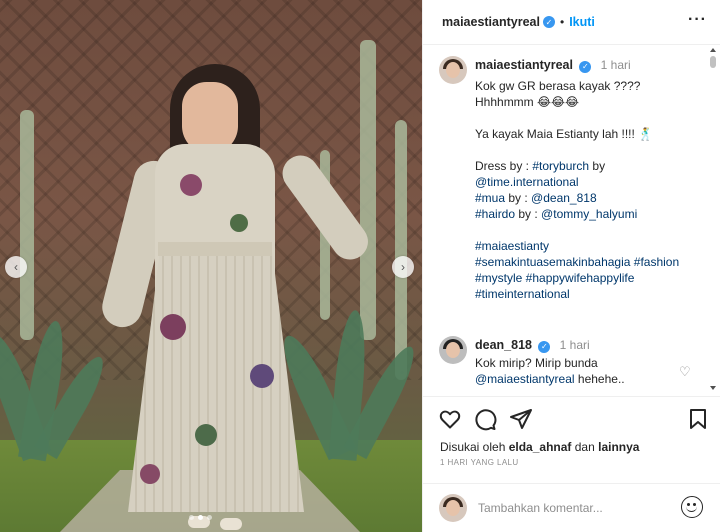  I want to click on caption-line: Hhhhmmm 😂😂😂, so click(527, 102).